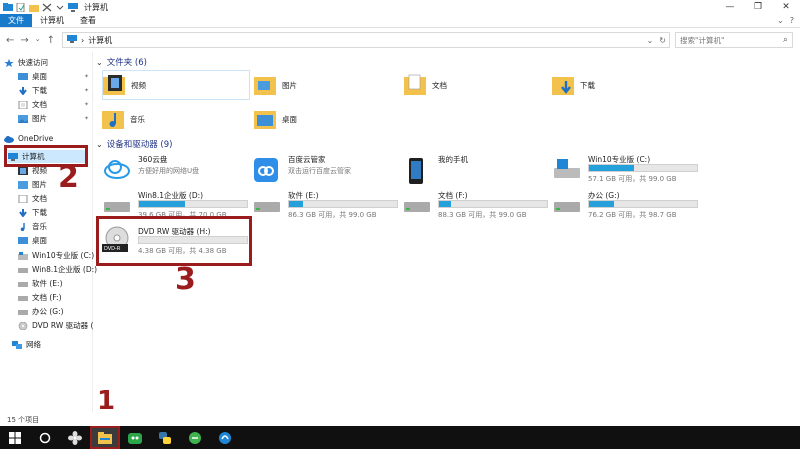 This screenshot has height=449, width=800. I want to click on fan-app-icon, so click(75, 437).